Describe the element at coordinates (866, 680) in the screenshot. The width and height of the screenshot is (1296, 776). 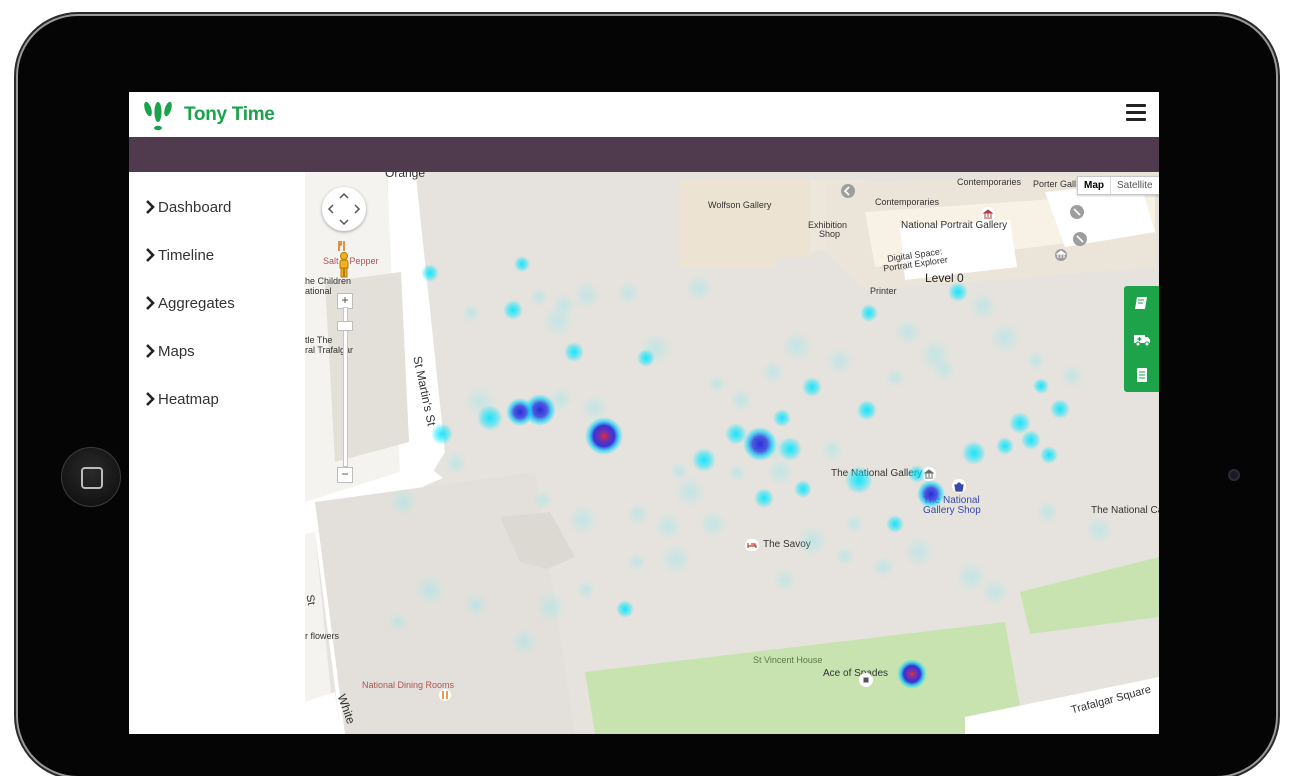
I see `bar-icon` at that location.